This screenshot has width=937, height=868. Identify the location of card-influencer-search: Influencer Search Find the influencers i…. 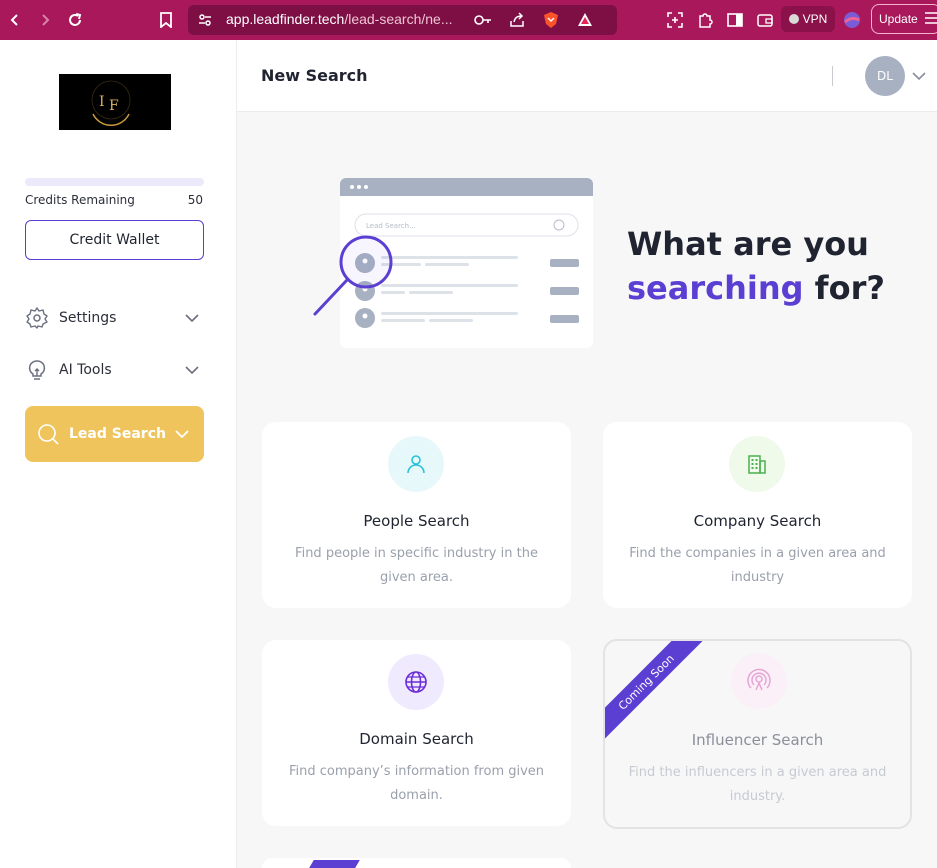
(757, 734).